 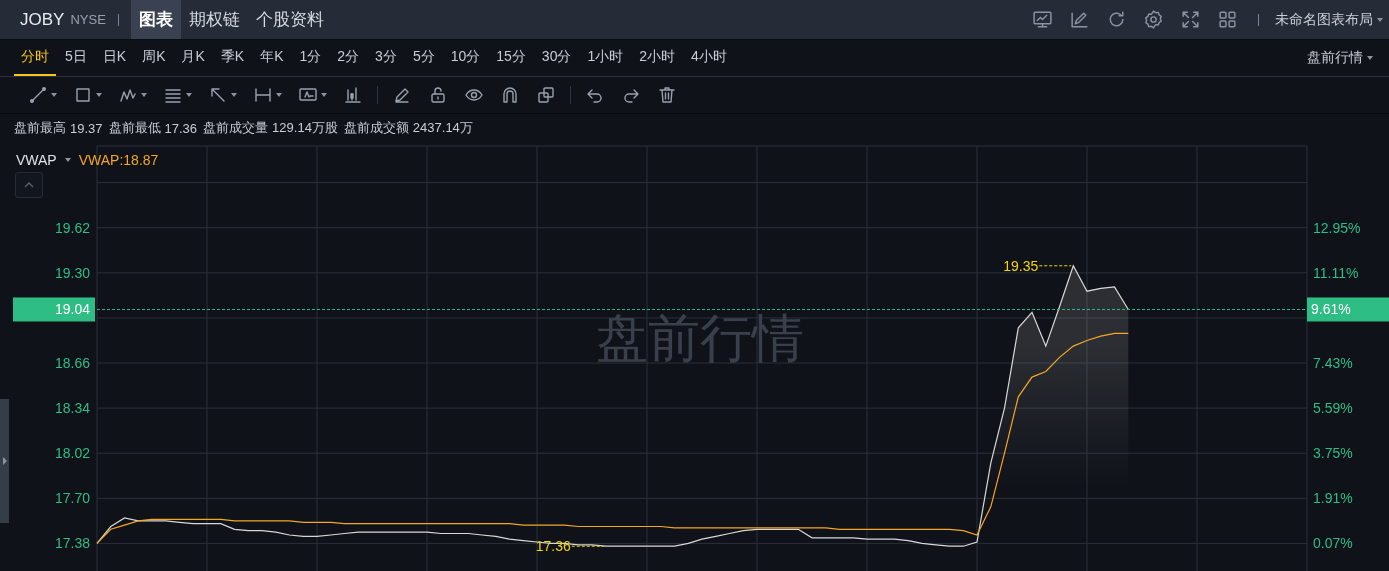 I want to click on timeframe-tab: 30分, so click(x=556, y=58).